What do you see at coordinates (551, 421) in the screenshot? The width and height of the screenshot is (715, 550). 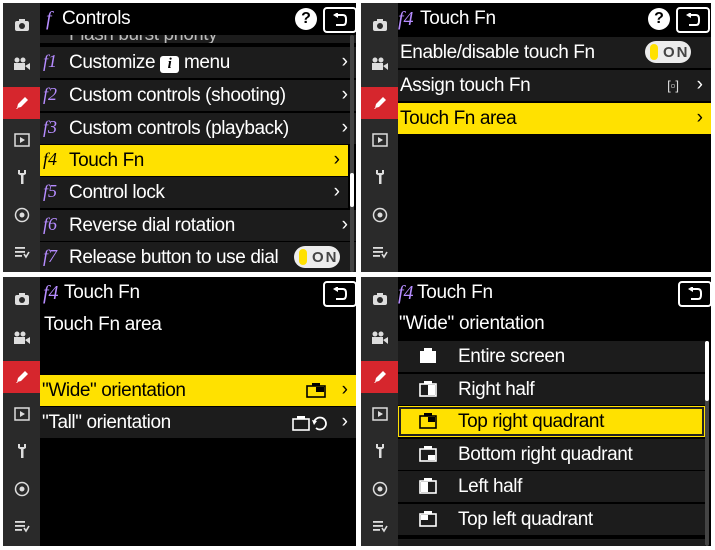 I see `option-top-right-quadrant: Top right quadrant` at bounding box center [551, 421].